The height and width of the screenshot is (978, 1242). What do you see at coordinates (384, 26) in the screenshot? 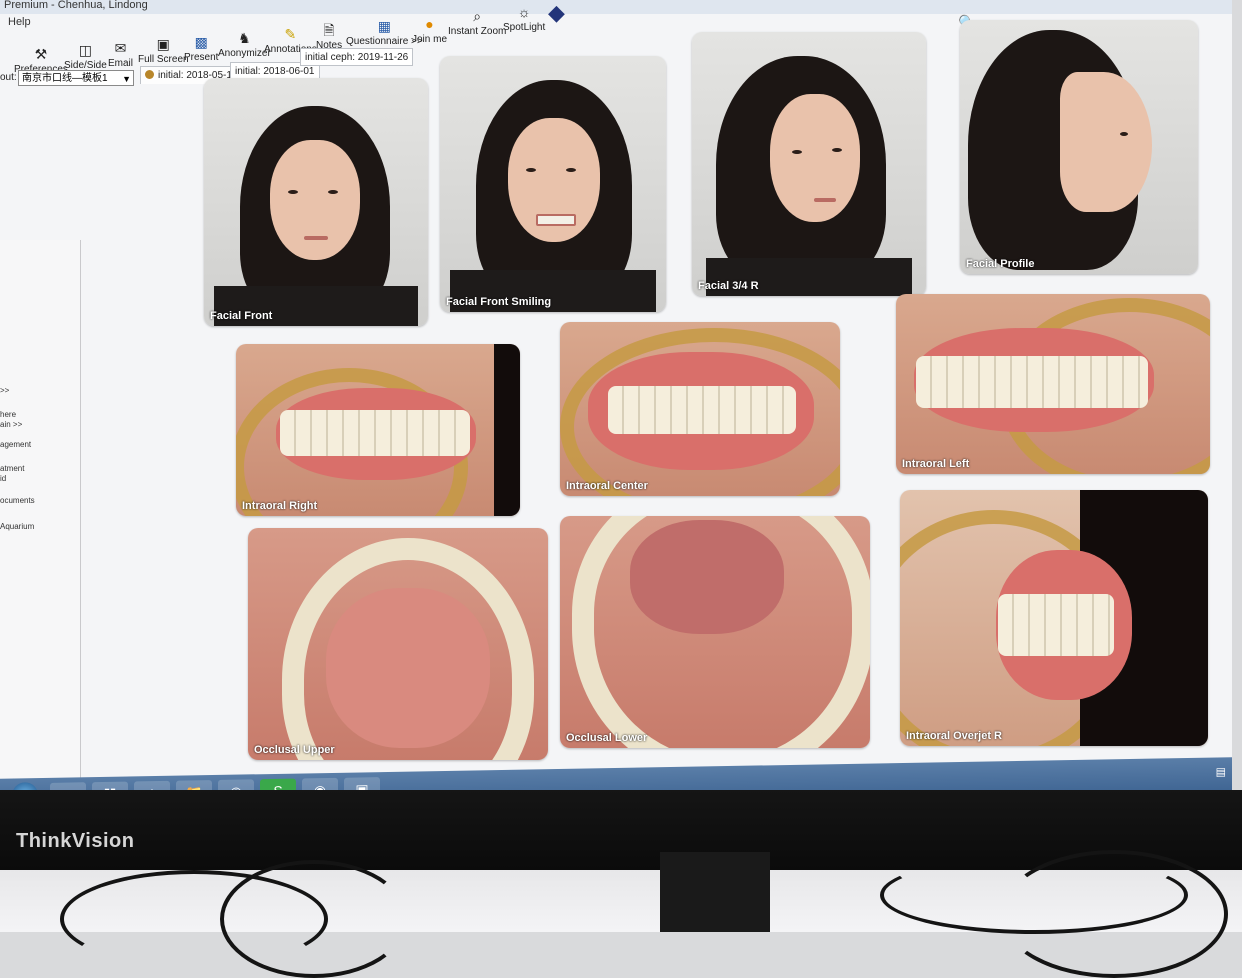
I see `questionnaire-icon: ▦` at bounding box center [384, 26].